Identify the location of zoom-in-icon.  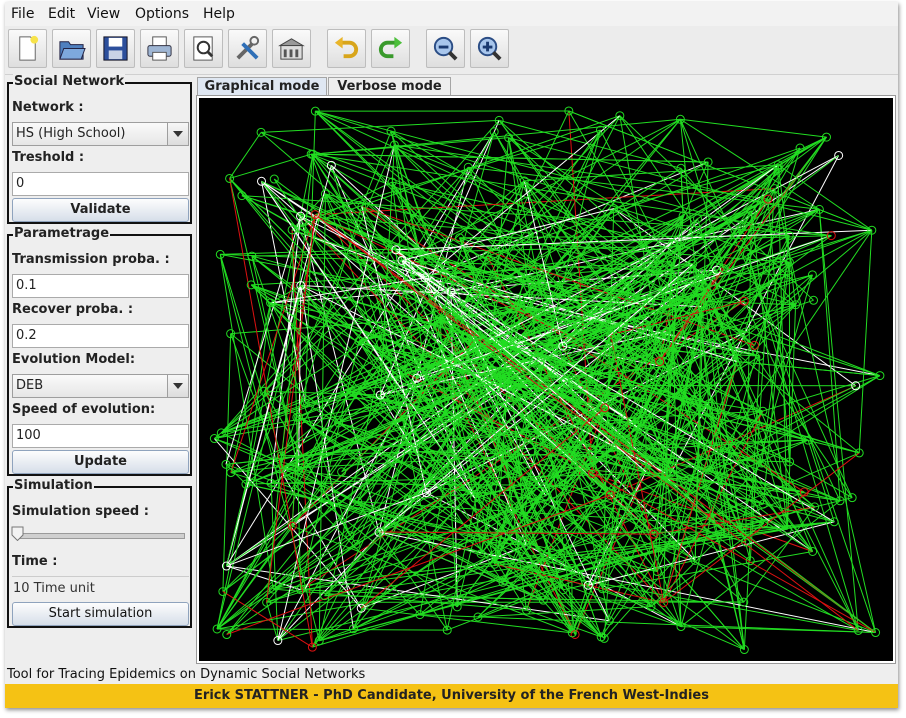
(489, 48).